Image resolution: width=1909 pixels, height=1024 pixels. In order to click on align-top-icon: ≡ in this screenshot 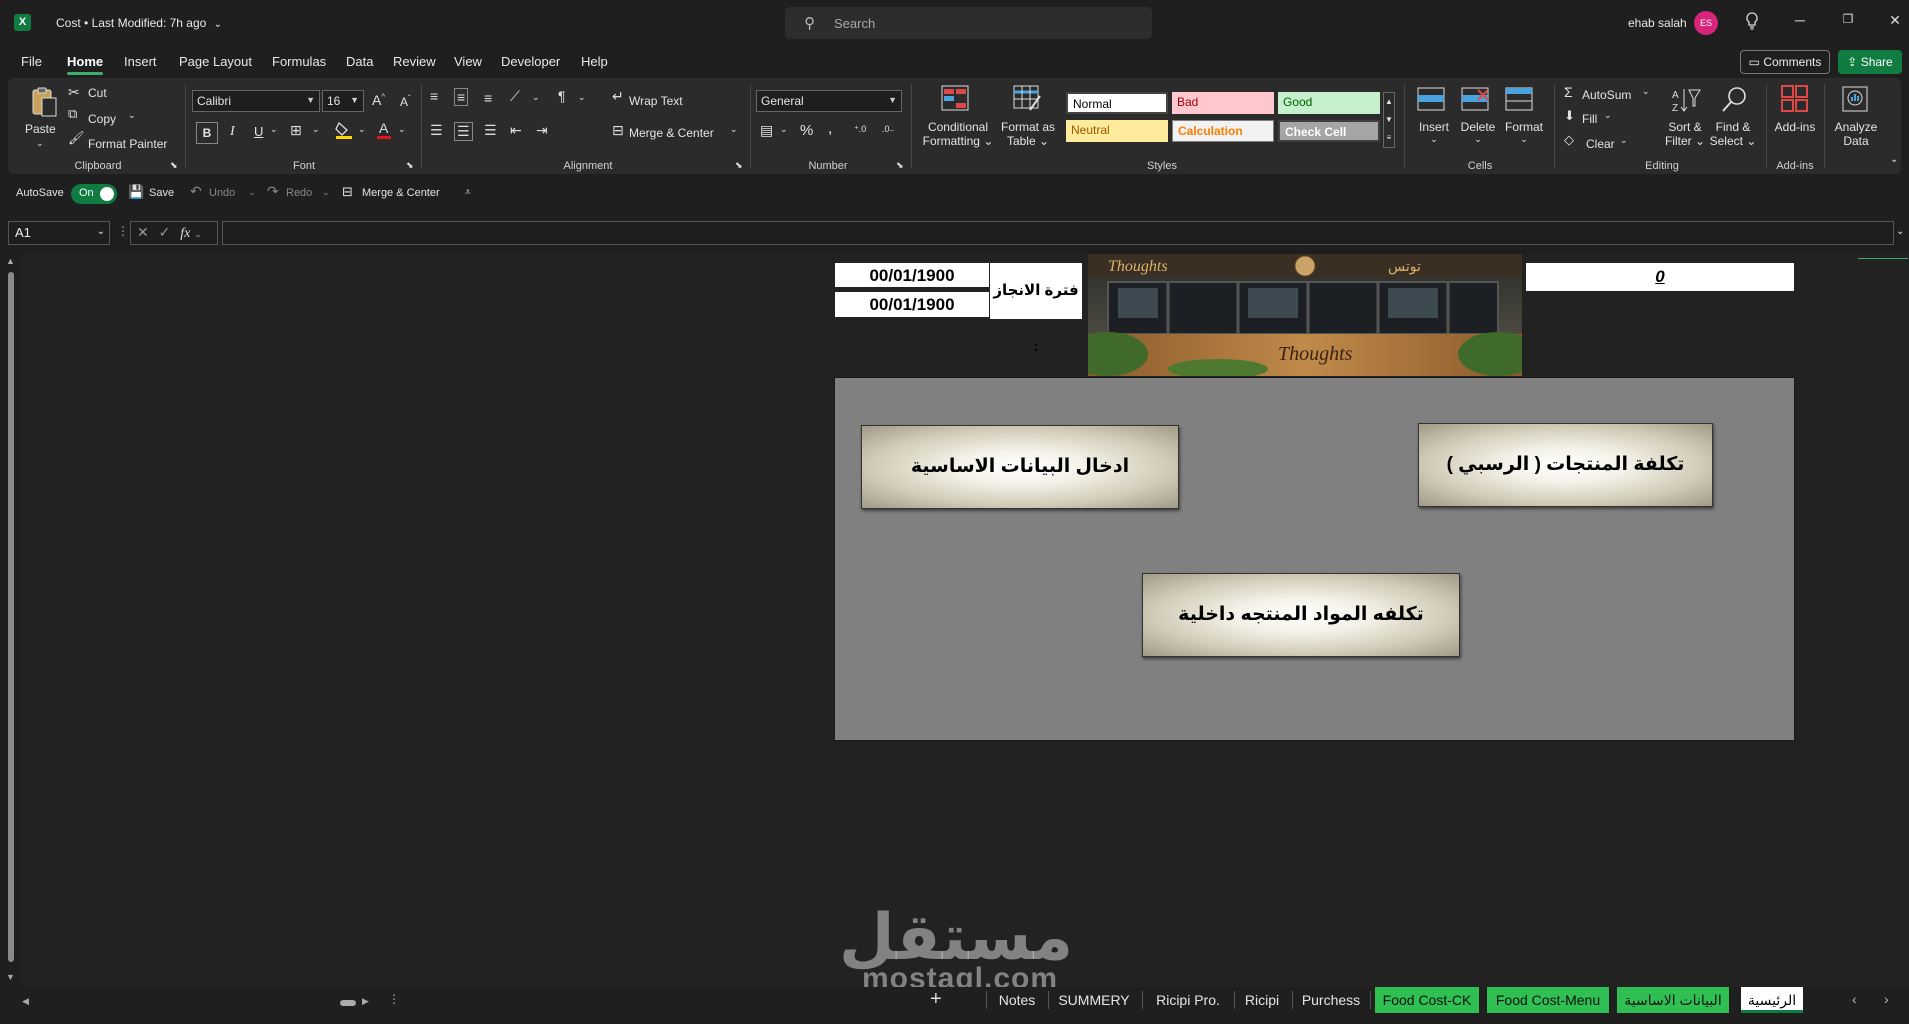, I will do `click(434, 96)`.